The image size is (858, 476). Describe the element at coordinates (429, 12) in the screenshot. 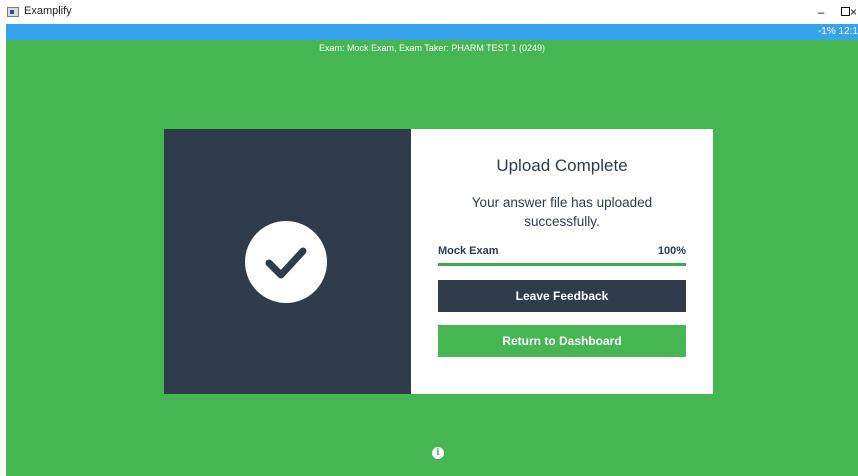

I see `window-titlebar: Examplify – ×` at that location.